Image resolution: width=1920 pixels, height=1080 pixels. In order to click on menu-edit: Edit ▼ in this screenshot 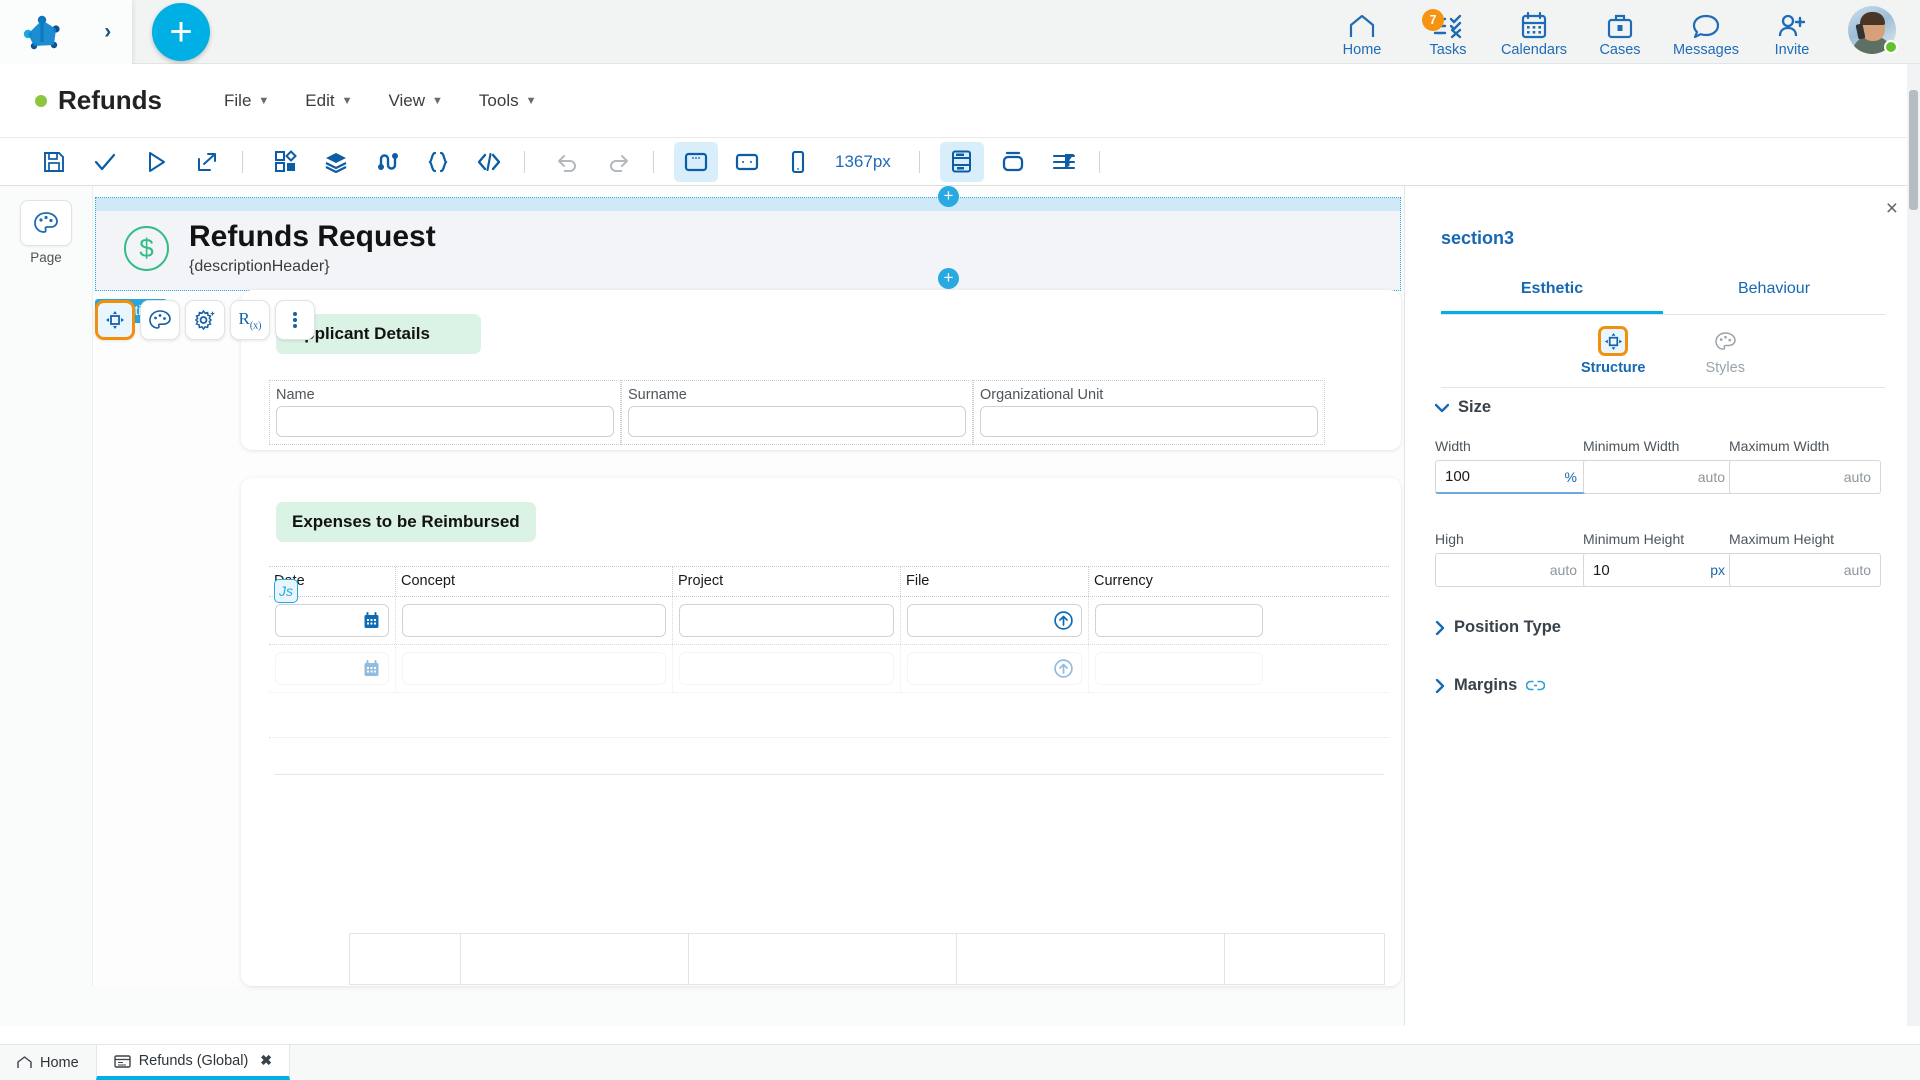, I will do `click(328, 101)`.